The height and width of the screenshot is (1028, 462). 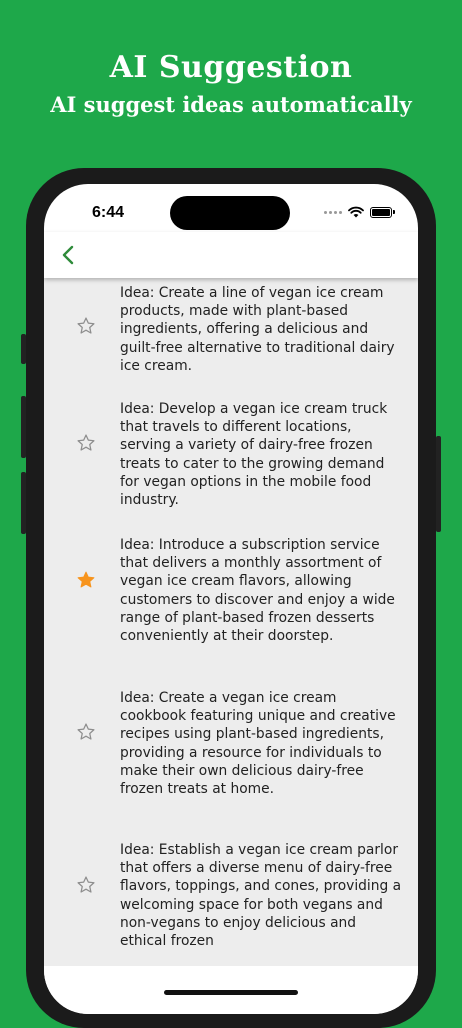 I want to click on chevron-left-icon, so click(x=68, y=255).